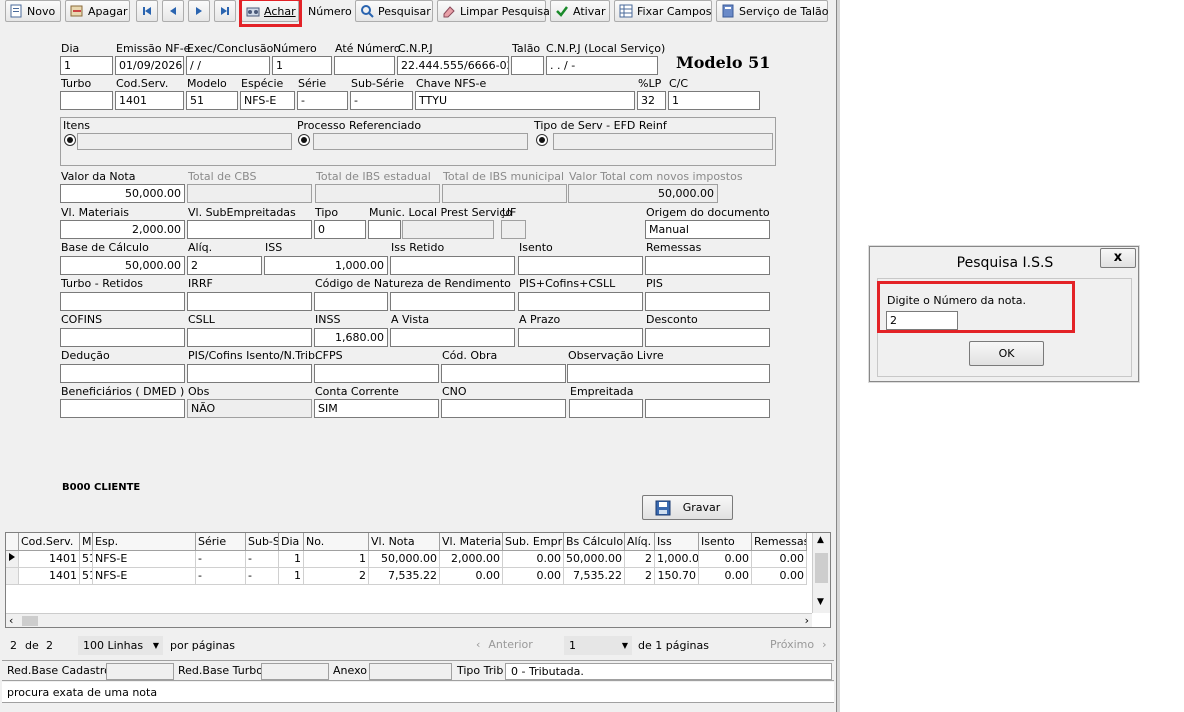  I want to click on turbo-retidos-field, so click(122, 301).